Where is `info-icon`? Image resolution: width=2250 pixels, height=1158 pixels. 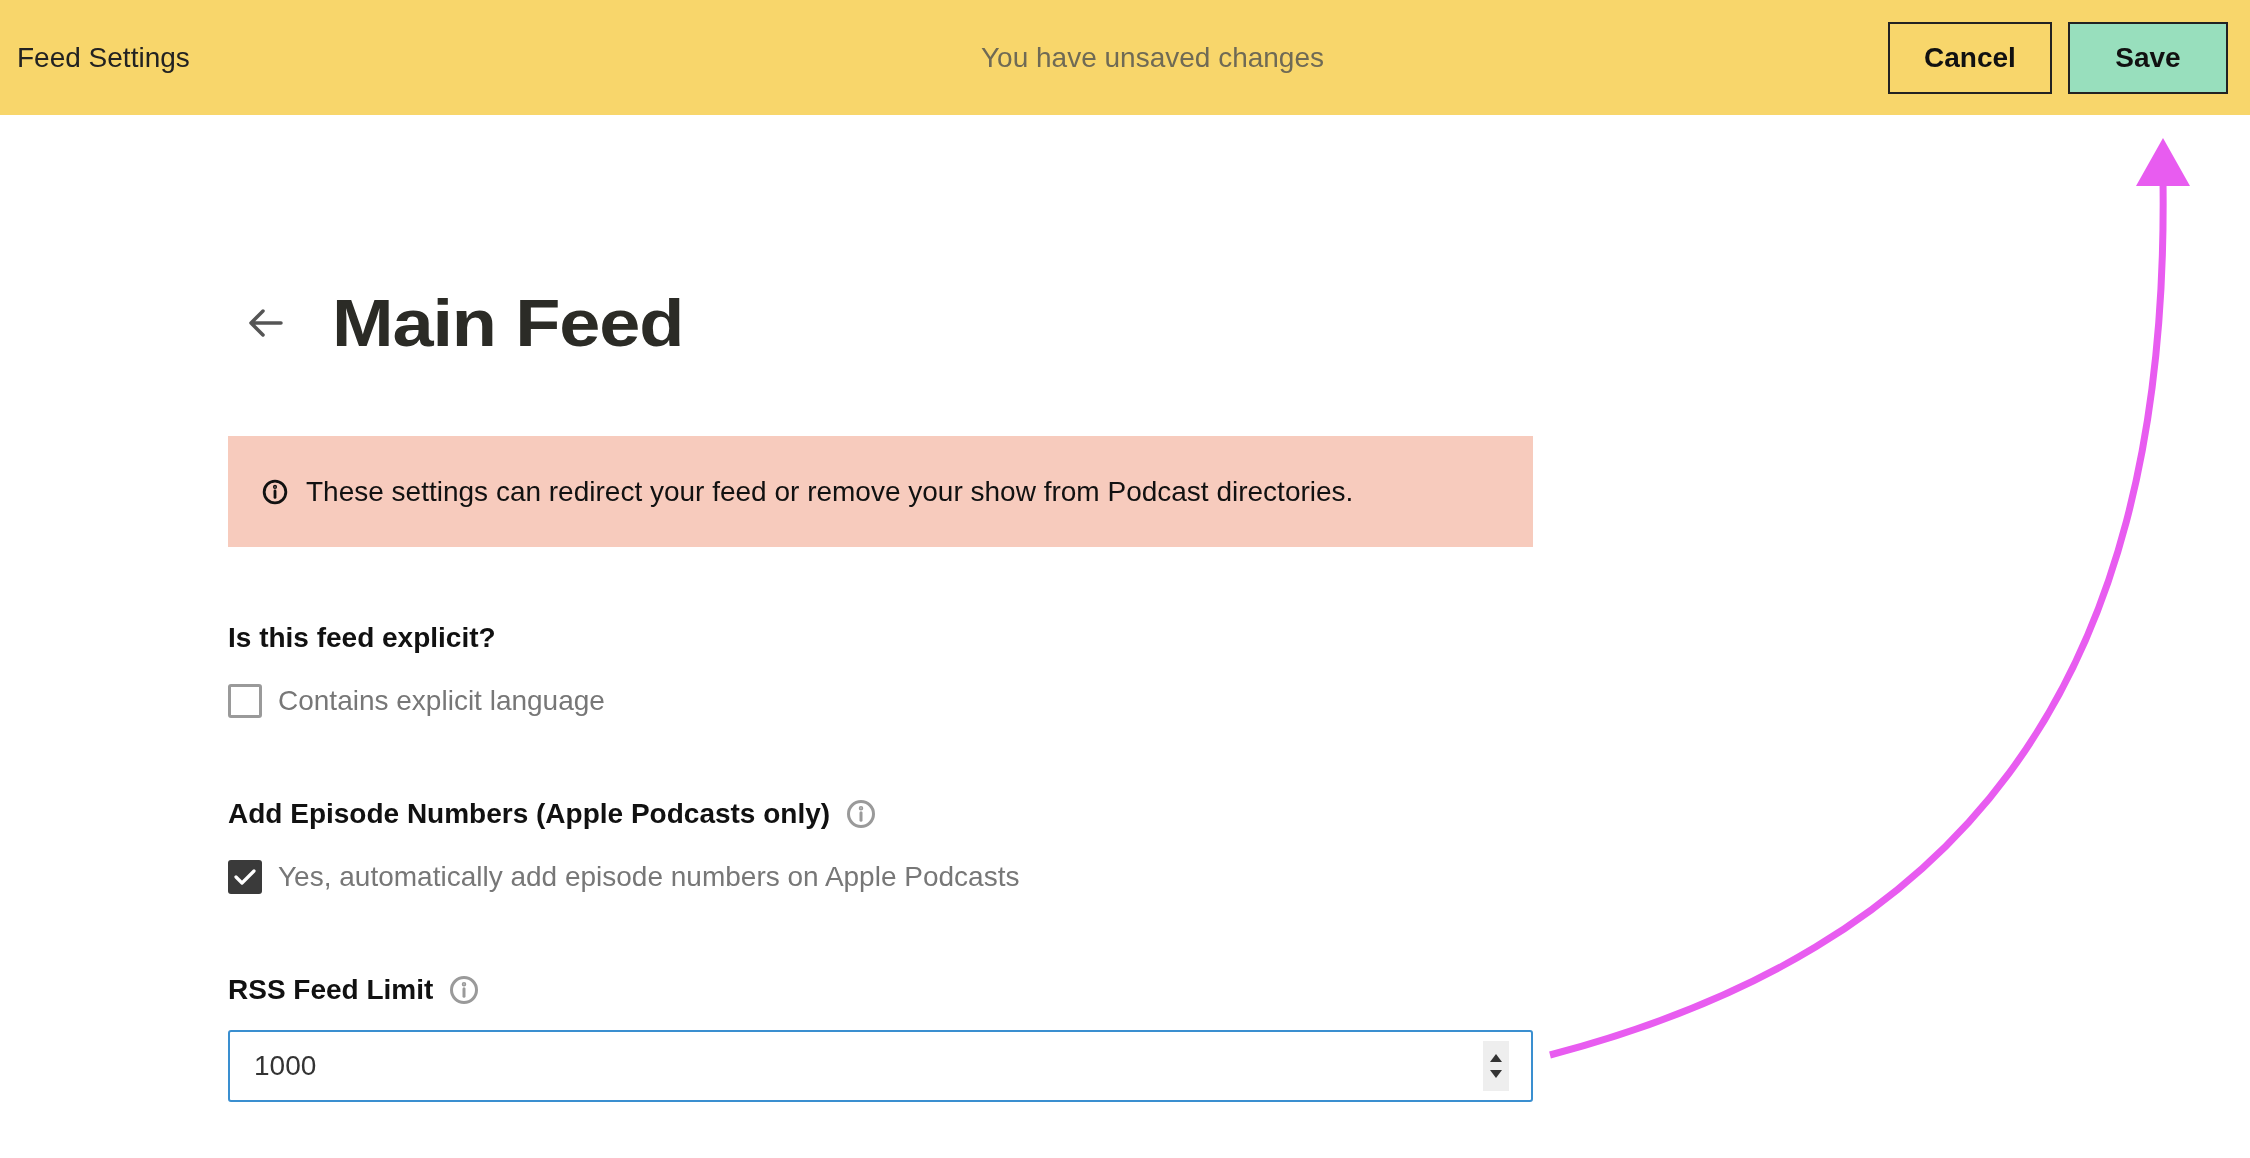
info-icon is located at coordinates (275, 491).